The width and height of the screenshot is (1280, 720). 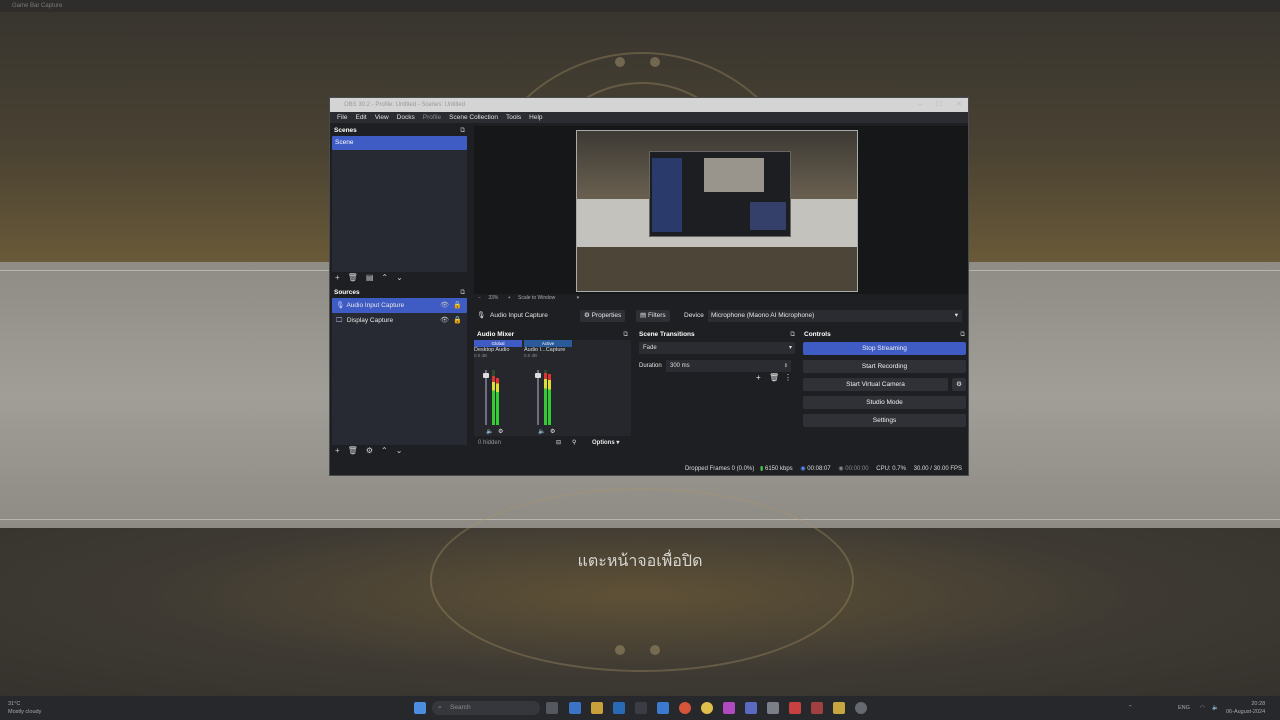 I want to click on scale-mode: Scale to Window, so click(x=536, y=298).